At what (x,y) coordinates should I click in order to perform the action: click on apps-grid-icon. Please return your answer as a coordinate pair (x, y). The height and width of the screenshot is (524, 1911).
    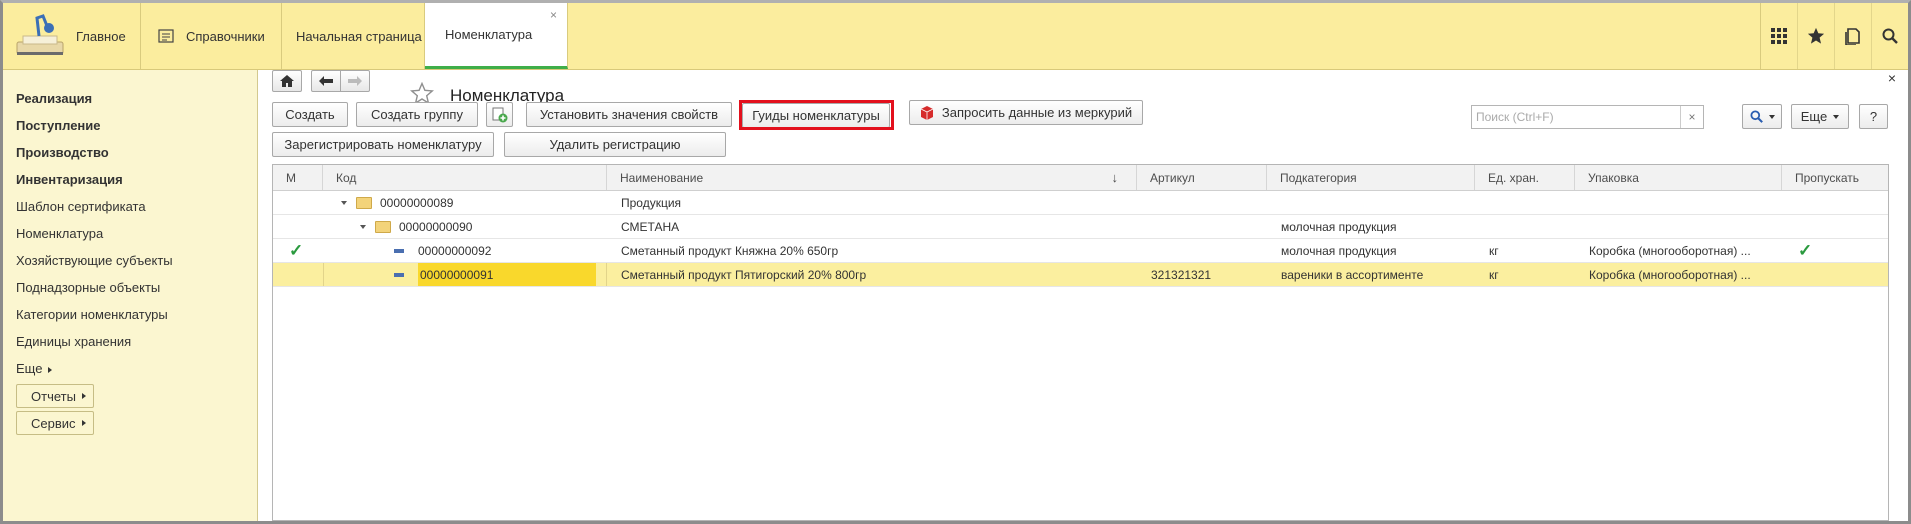
    Looking at the image, I should click on (1779, 36).